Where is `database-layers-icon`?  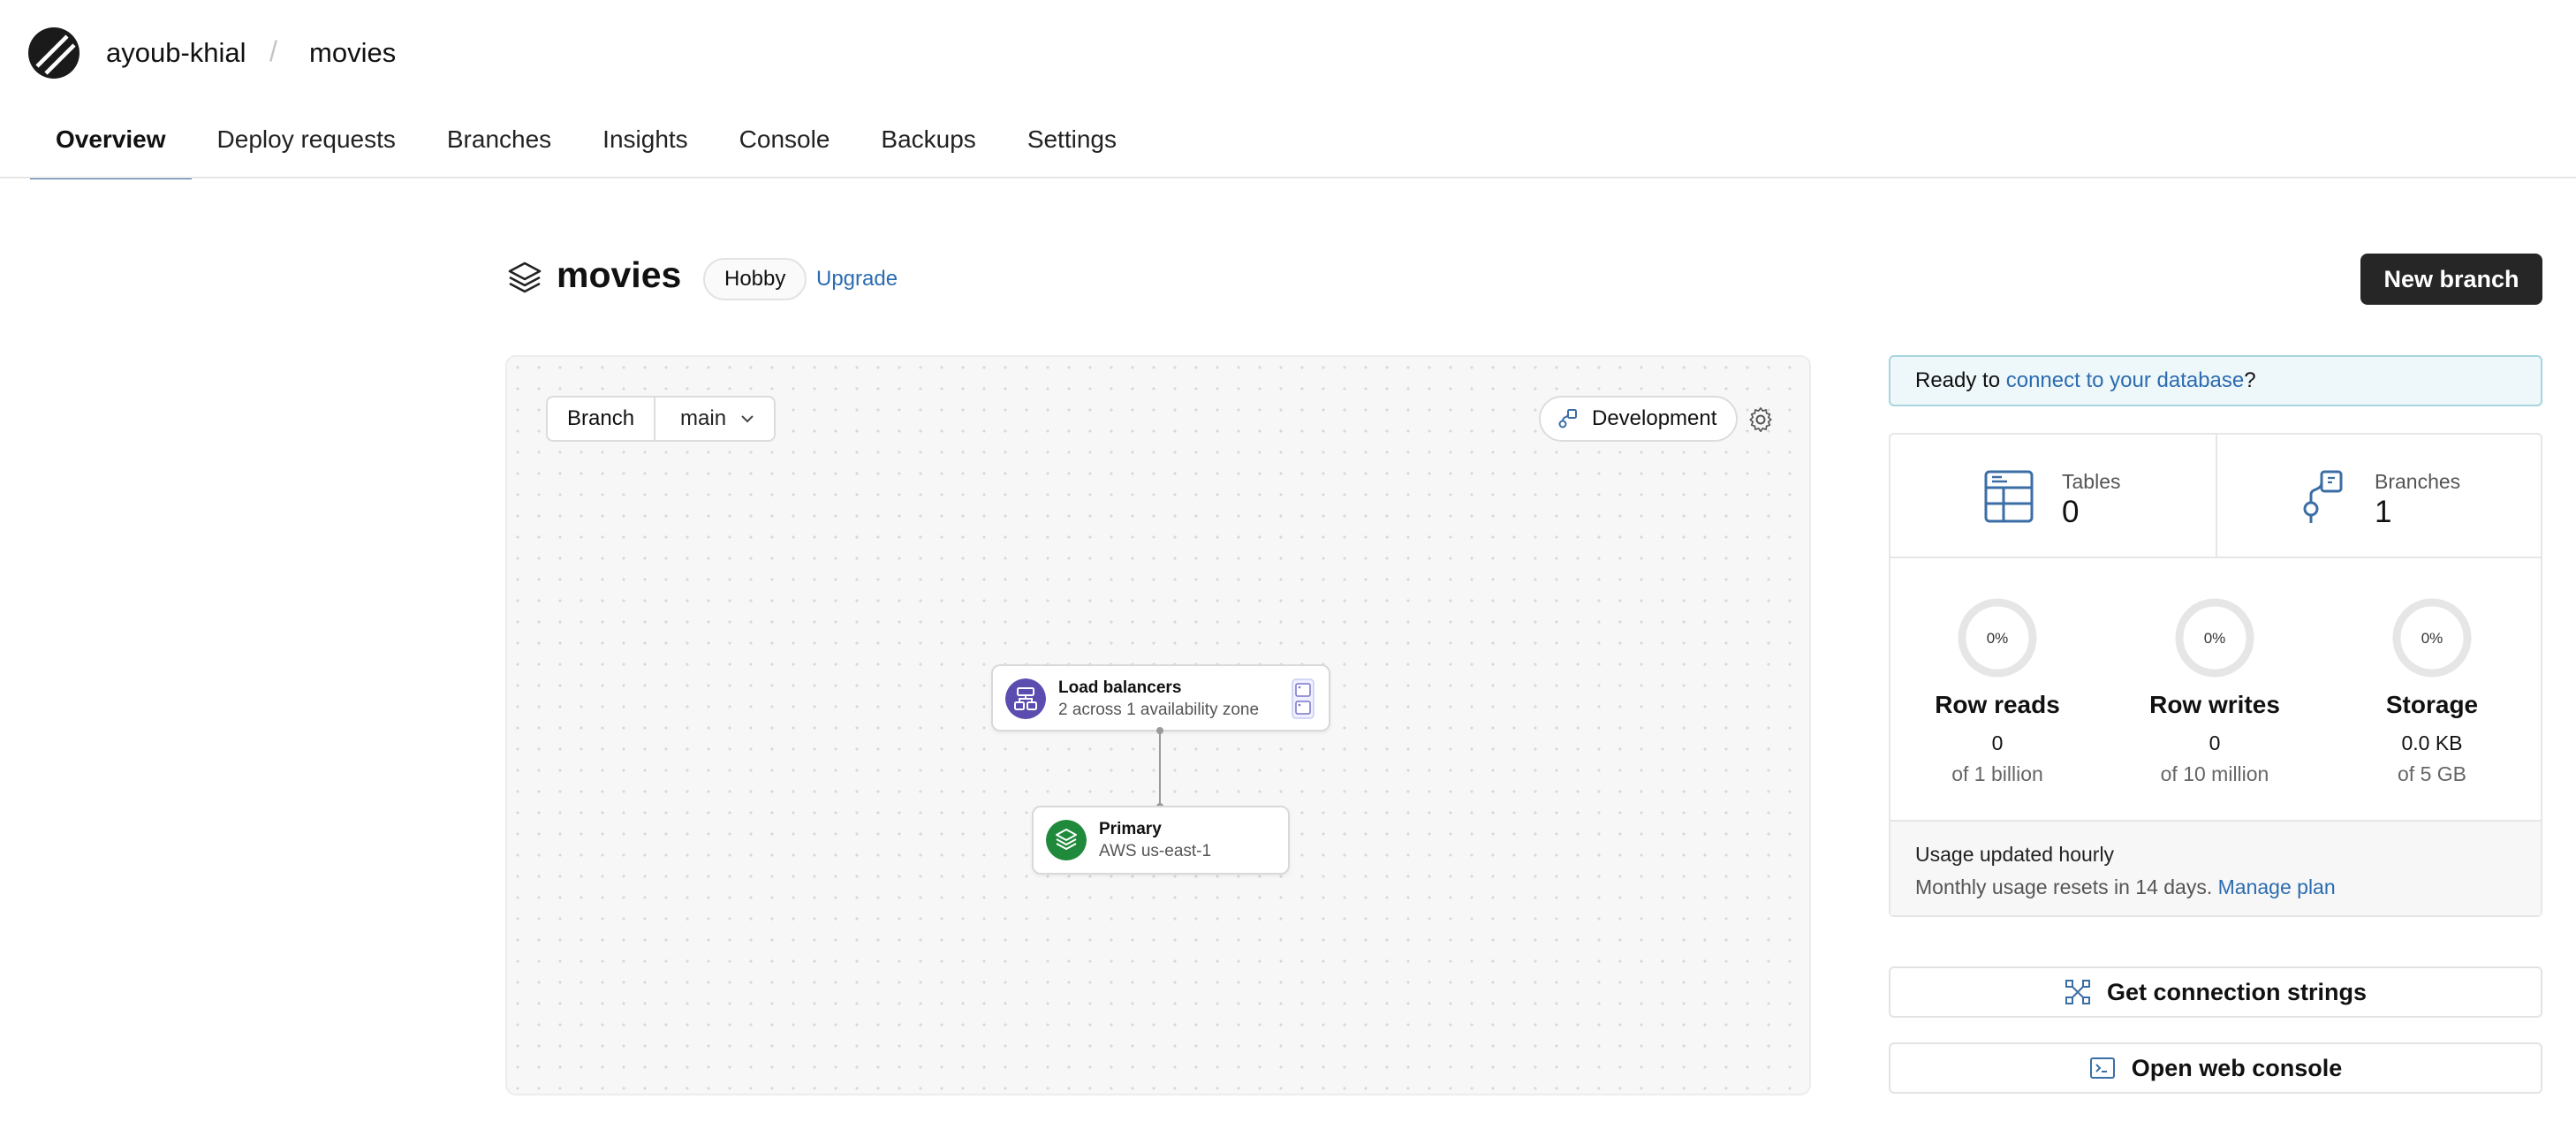
database-layers-icon is located at coordinates (525, 277).